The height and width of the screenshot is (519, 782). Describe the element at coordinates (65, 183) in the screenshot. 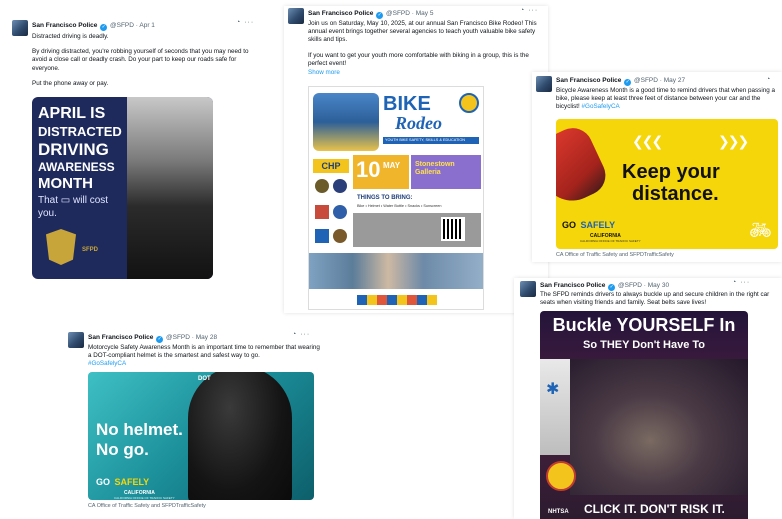

I see `image-line5: MONTH` at that location.